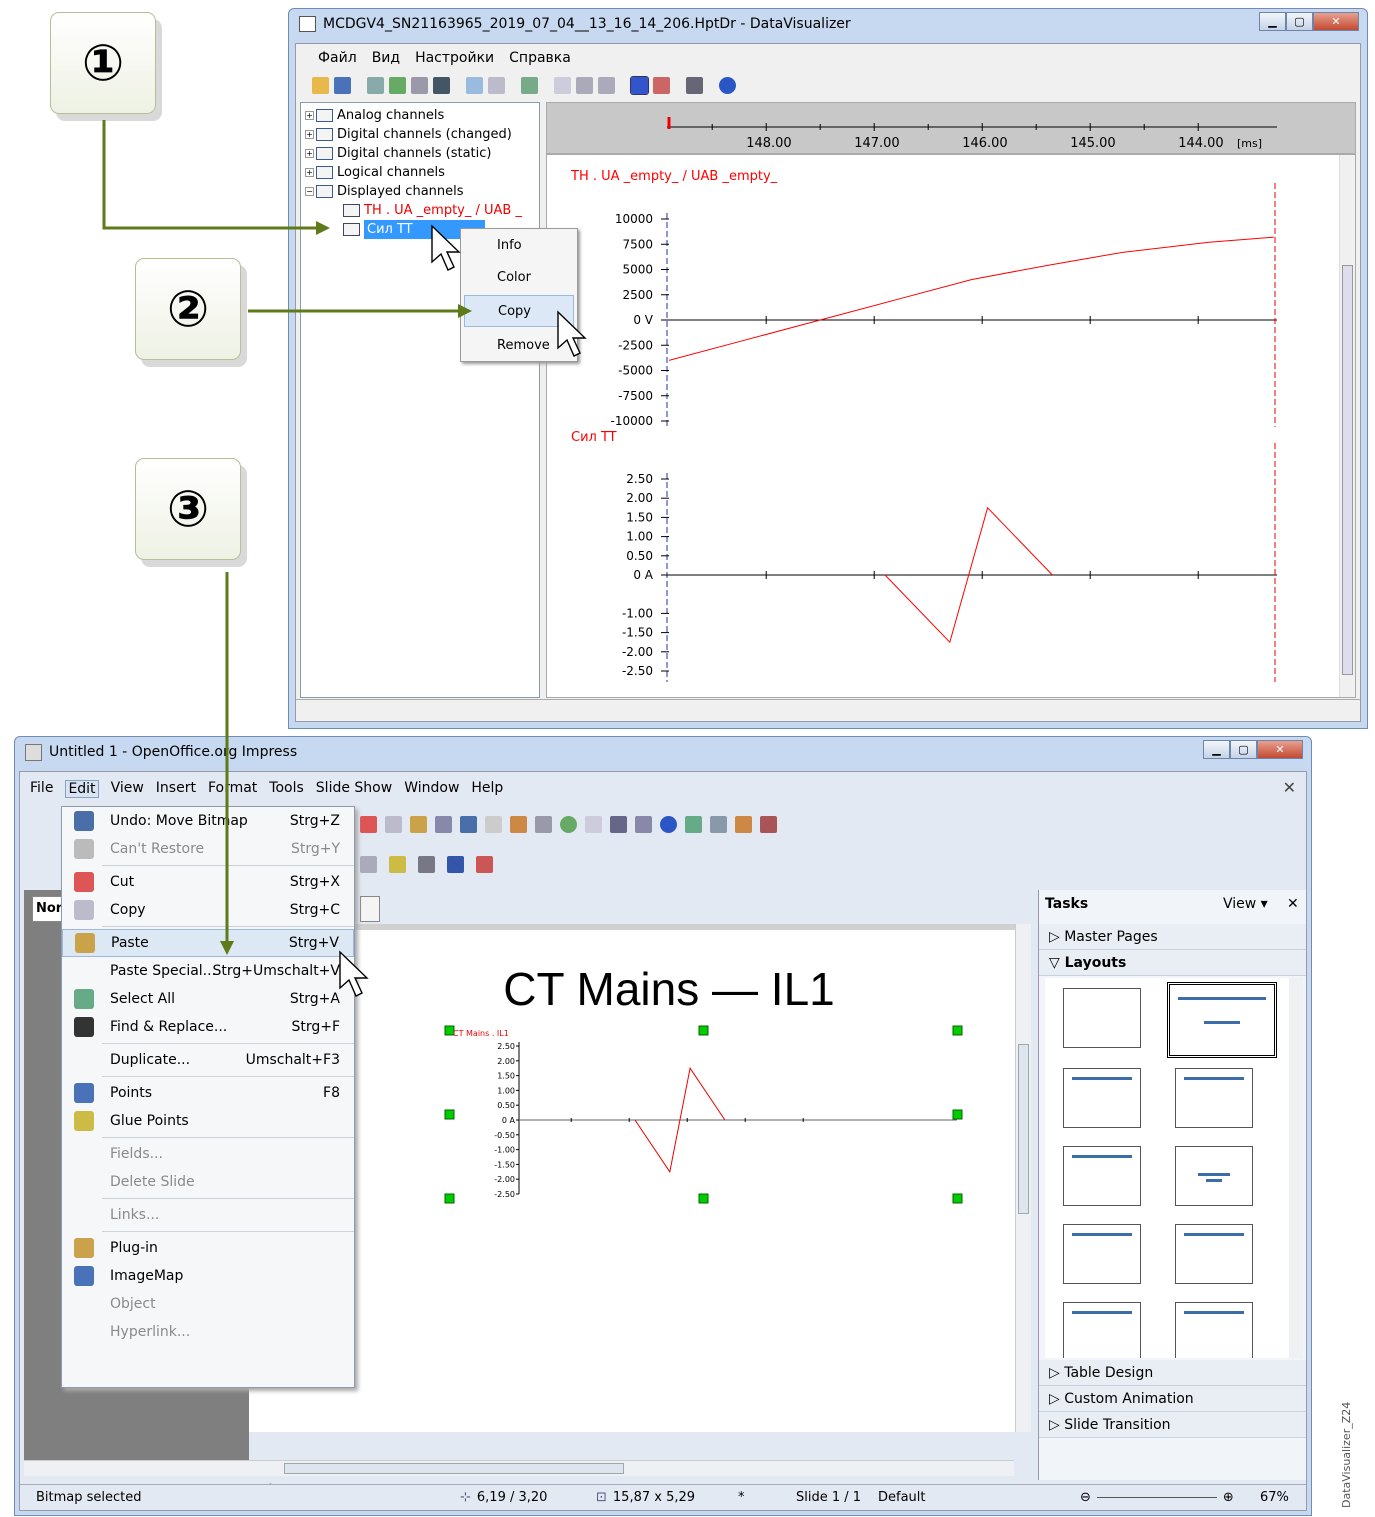  I want to click on watermark: DataVisualizer_Z24, so click(1346, 1454).